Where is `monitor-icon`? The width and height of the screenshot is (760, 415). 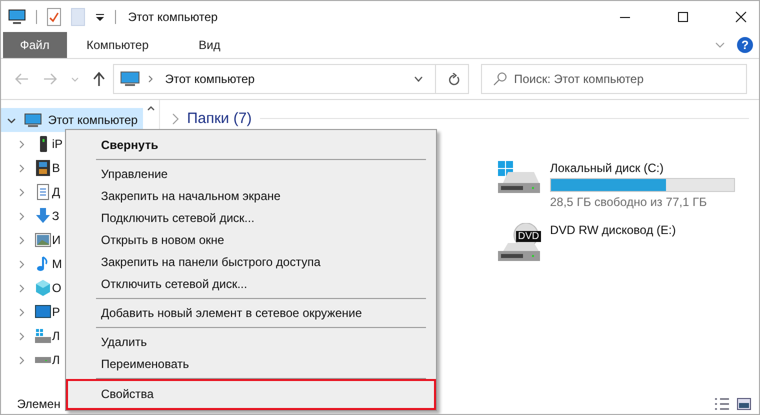
monitor-icon is located at coordinates (43, 312).